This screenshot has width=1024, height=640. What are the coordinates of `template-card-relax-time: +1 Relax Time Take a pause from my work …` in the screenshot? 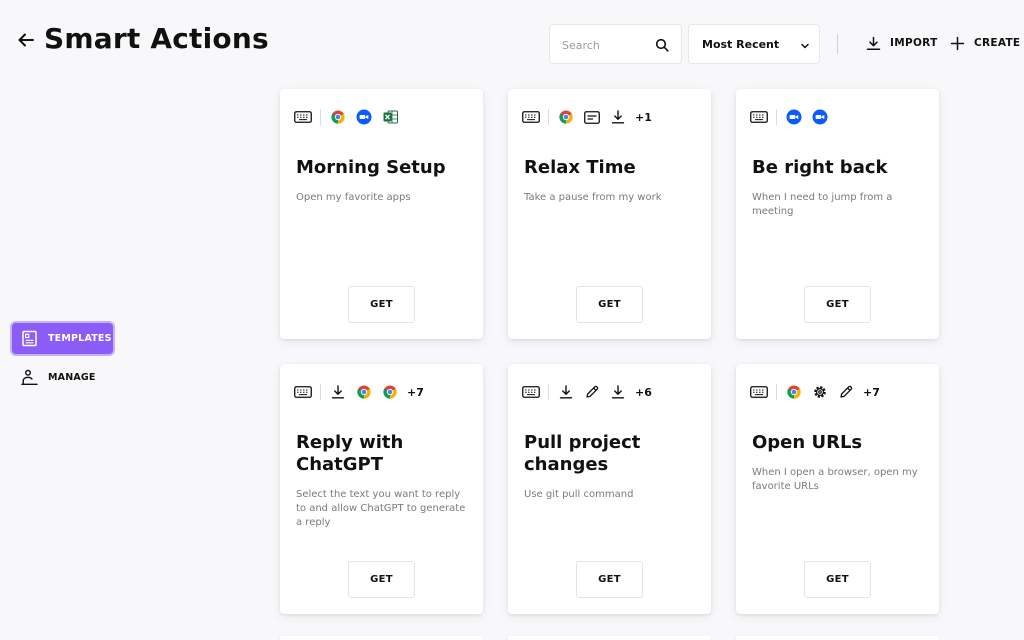 It's located at (609, 214).